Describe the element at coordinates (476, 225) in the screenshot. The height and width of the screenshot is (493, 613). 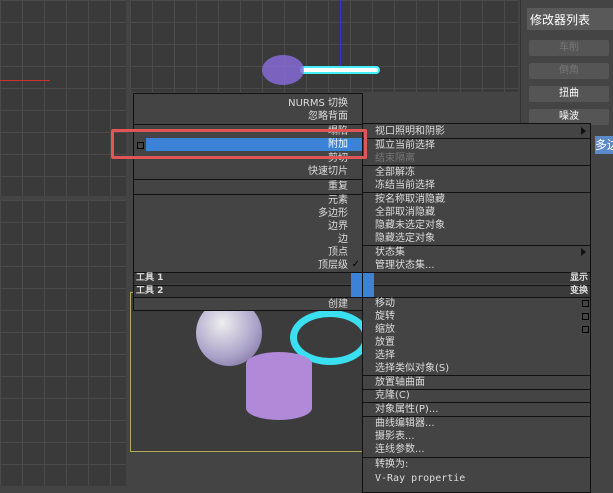
I see `menu-item: 隐藏未选定对象` at that location.